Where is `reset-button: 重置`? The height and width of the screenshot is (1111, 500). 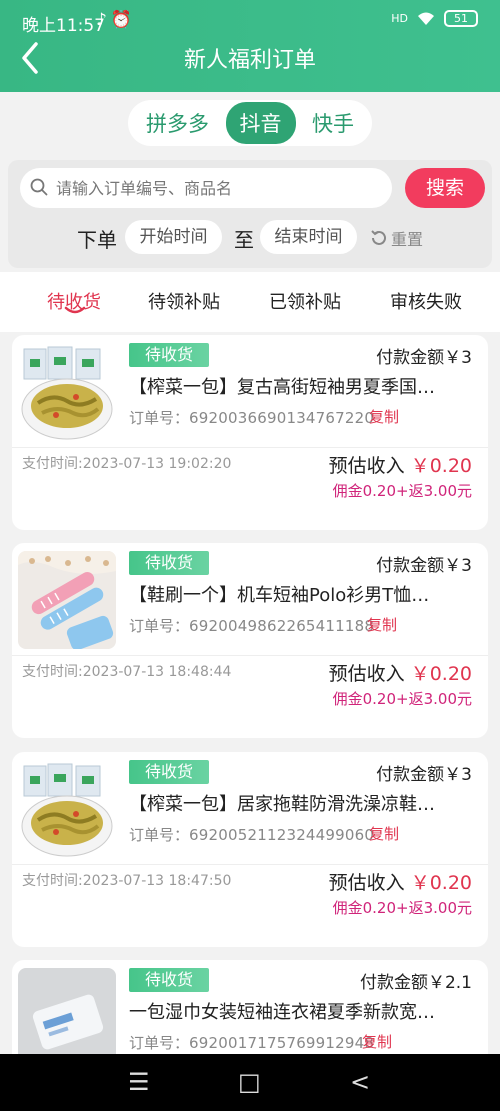 reset-button: 重置 is located at coordinates (396, 238).